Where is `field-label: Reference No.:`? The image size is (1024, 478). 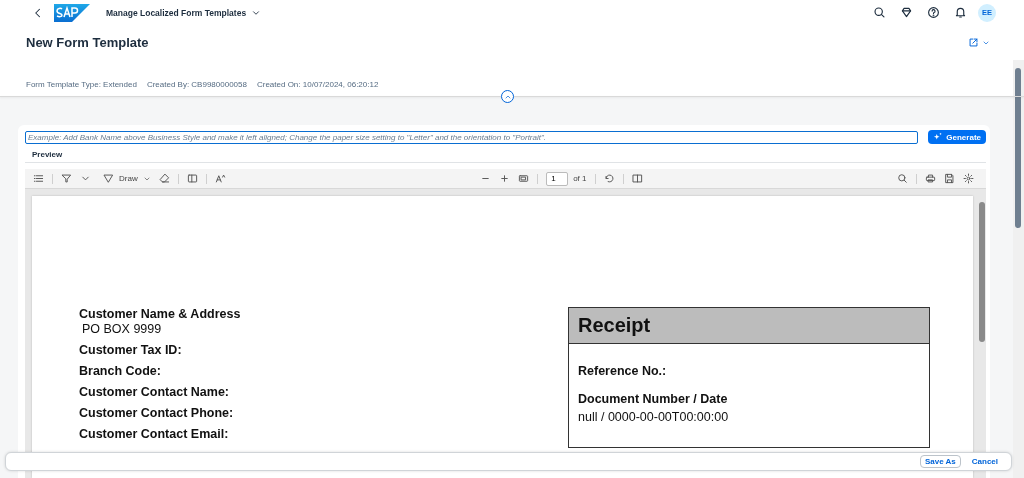
field-label: Reference No.: is located at coordinates (623, 371).